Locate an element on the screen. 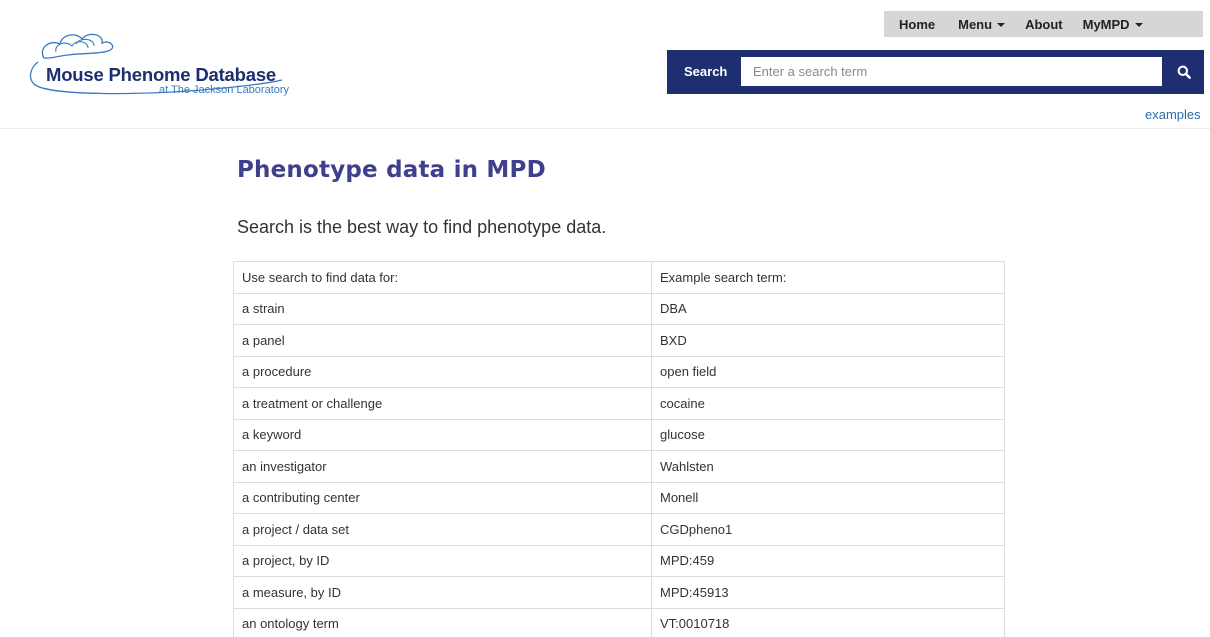 The width and height of the screenshot is (1210, 637). table-row: an ontology term VT:0010718 is located at coordinates (619, 622).